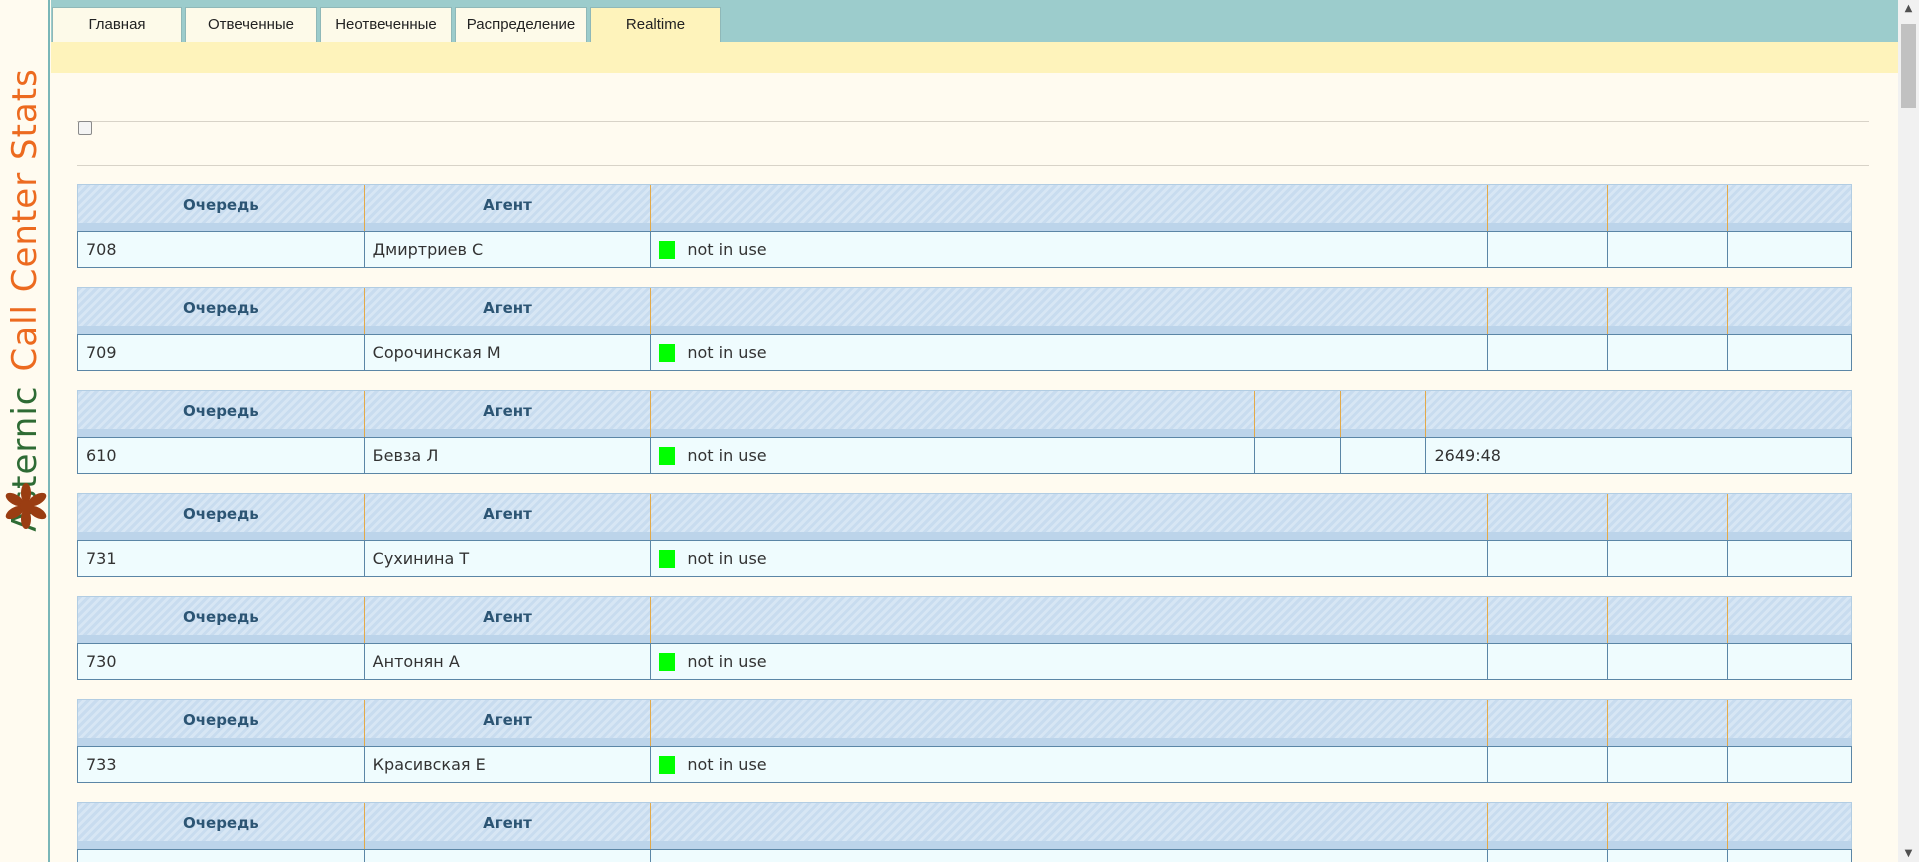 The height and width of the screenshot is (862, 1919). What do you see at coordinates (221, 352) in the screenshot?
I see `queue-cell: 709` at bounding box center [221, 352].